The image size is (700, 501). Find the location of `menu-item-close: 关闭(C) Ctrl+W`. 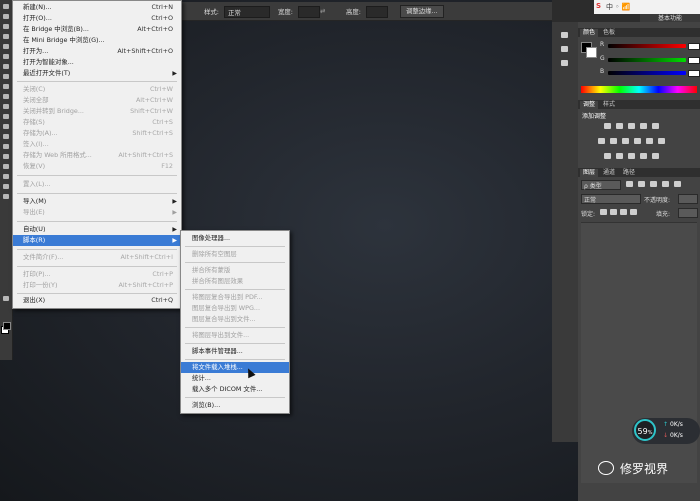

menu-item-close: 关闭(C) Ctrl+W is located at coordinates (97, 89).